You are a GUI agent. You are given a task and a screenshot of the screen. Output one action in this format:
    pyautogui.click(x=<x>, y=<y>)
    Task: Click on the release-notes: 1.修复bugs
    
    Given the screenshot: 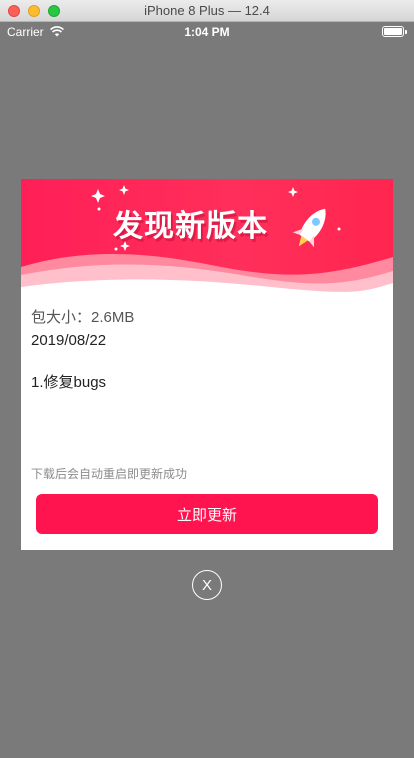 What is the action you would take?
    pyautogui.click(x=69, y=382)
    